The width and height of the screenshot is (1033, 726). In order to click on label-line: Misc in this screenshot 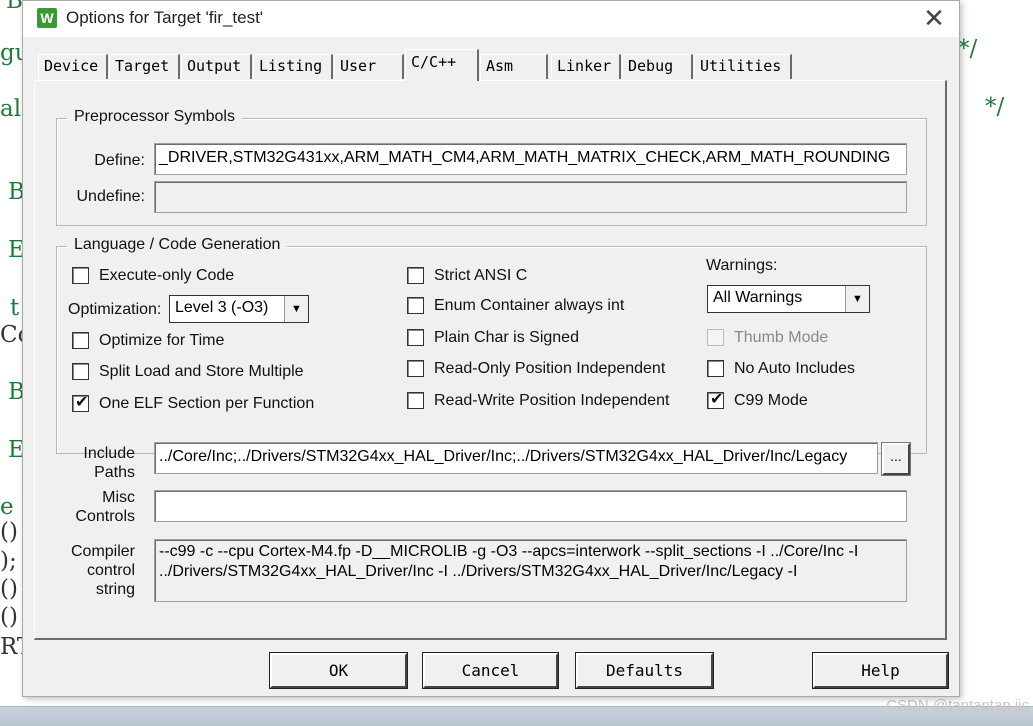, I will do `click(118, 497)`.